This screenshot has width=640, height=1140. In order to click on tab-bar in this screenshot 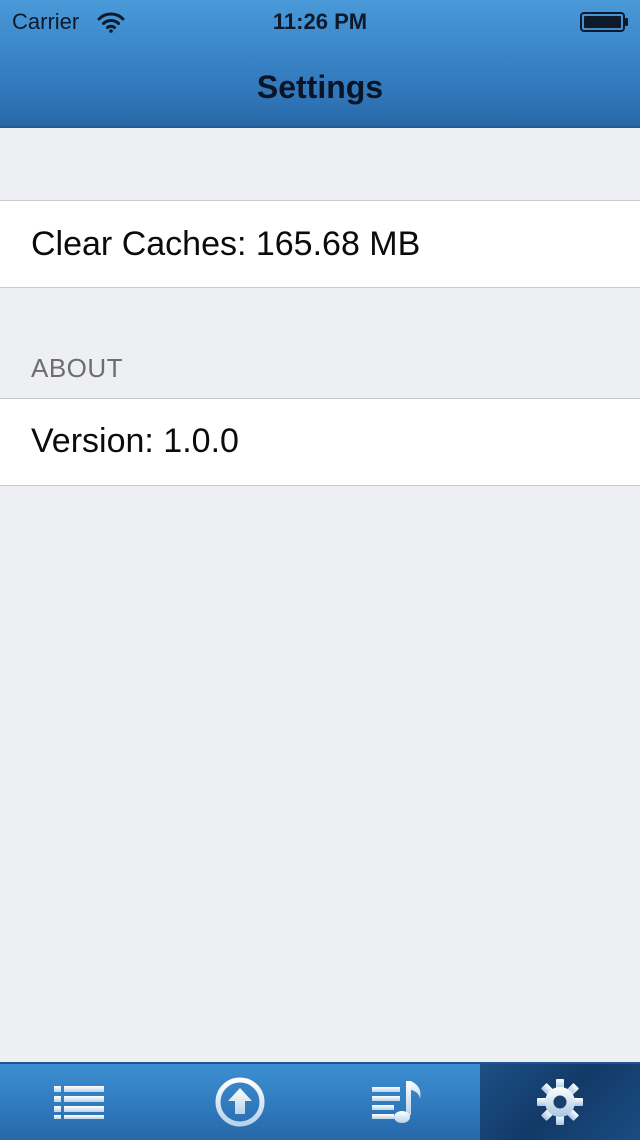, I will do `click(320, 1101)`.